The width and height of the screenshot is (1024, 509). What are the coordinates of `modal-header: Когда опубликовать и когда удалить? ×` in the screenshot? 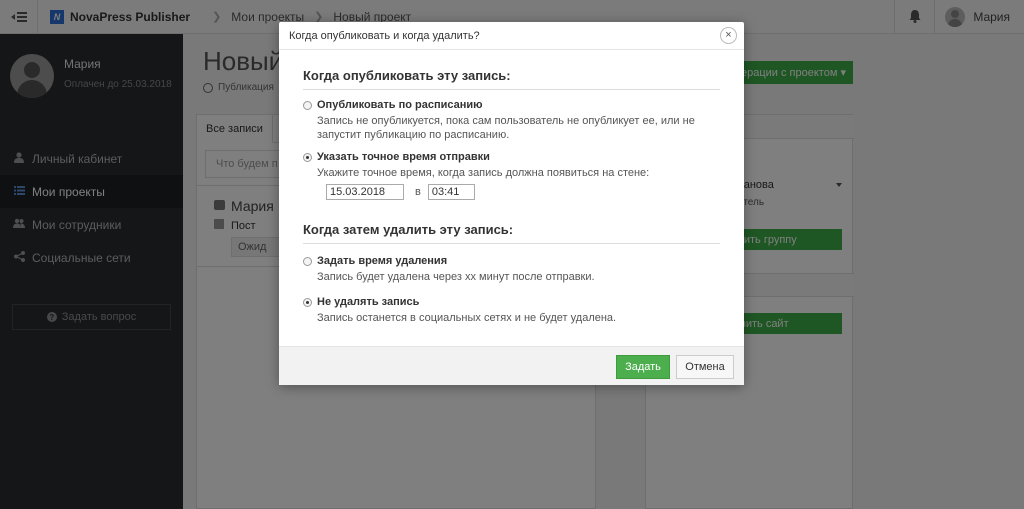 It's located at (511, 36).